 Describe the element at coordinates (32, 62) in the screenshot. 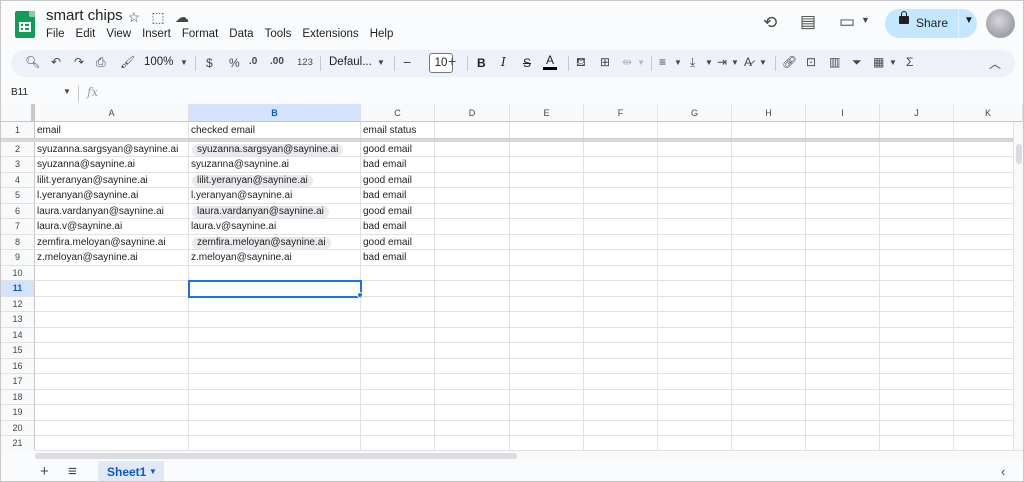

I see `search-menus-icon: 🔍︎` at that location.